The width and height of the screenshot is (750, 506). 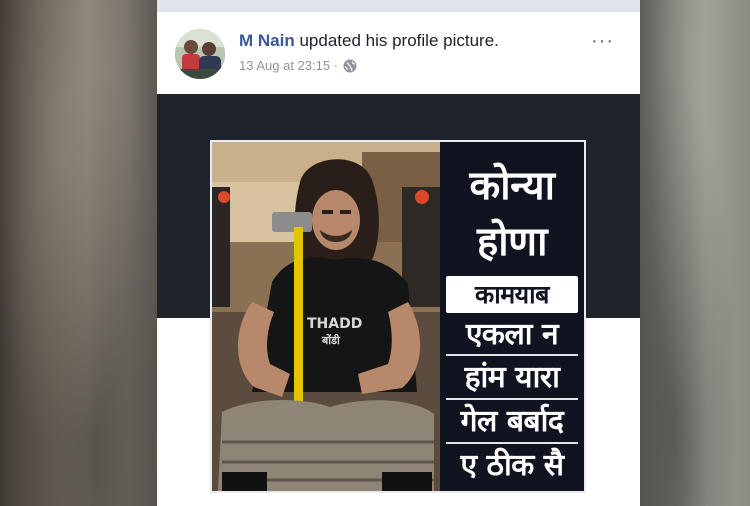 What do you see at coordinates (512, 294) in the screenshot?
I see `caption-line-3: कामयाब` at bounding box center [512, 294].